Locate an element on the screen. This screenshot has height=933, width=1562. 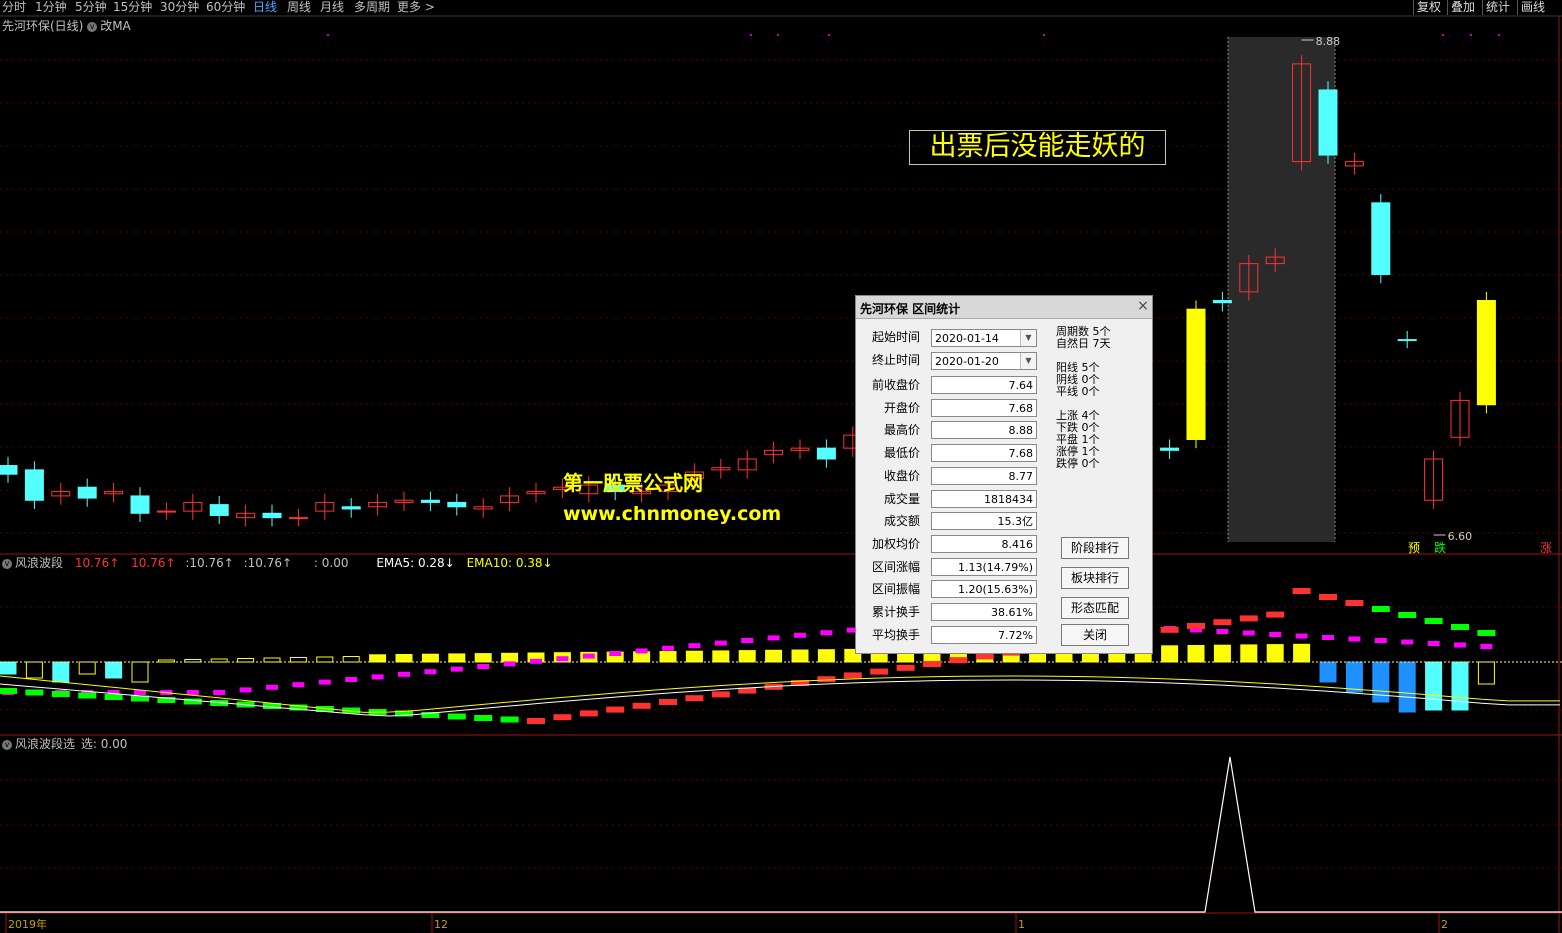
ema5-value: EMA5: 0.28↓ is located at coordinates (415, 563).